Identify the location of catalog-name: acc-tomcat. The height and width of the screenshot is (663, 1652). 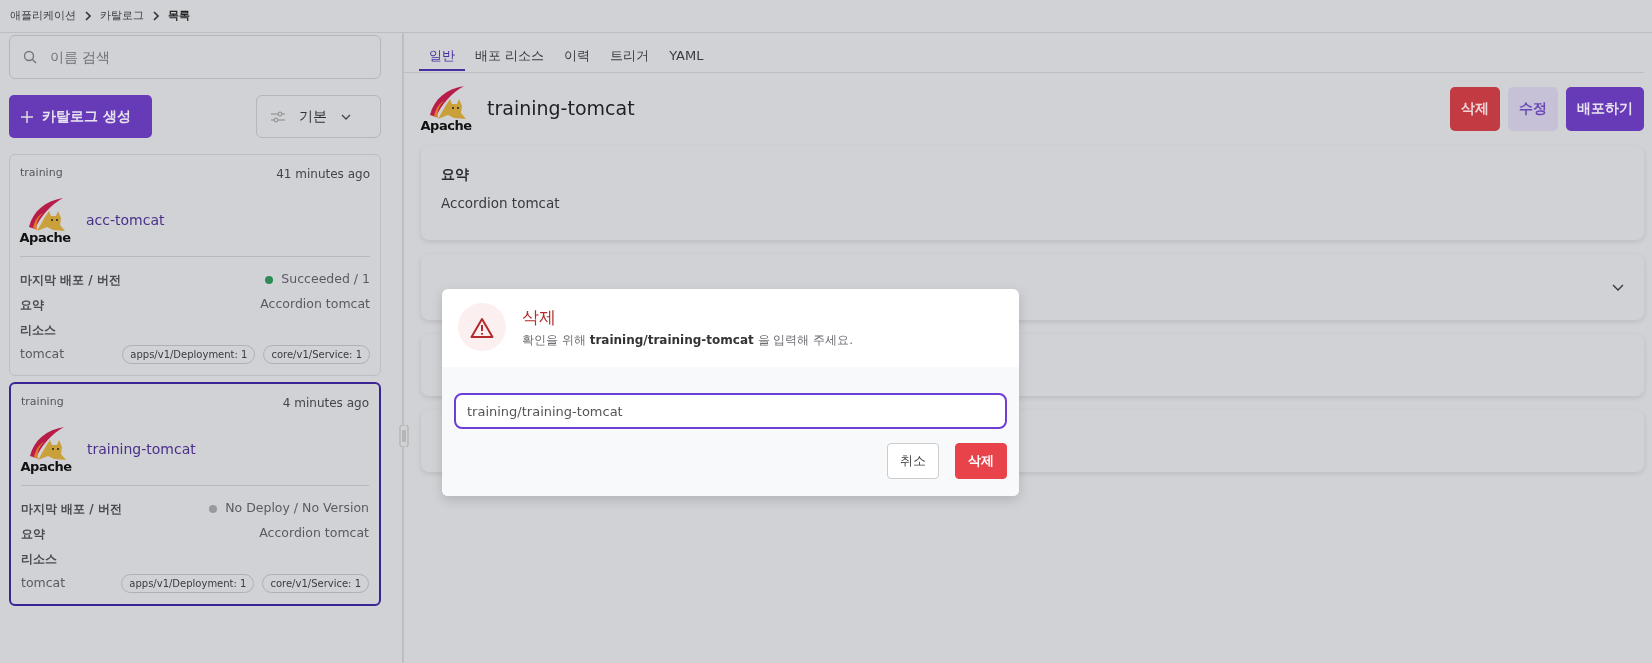
(125, 220).